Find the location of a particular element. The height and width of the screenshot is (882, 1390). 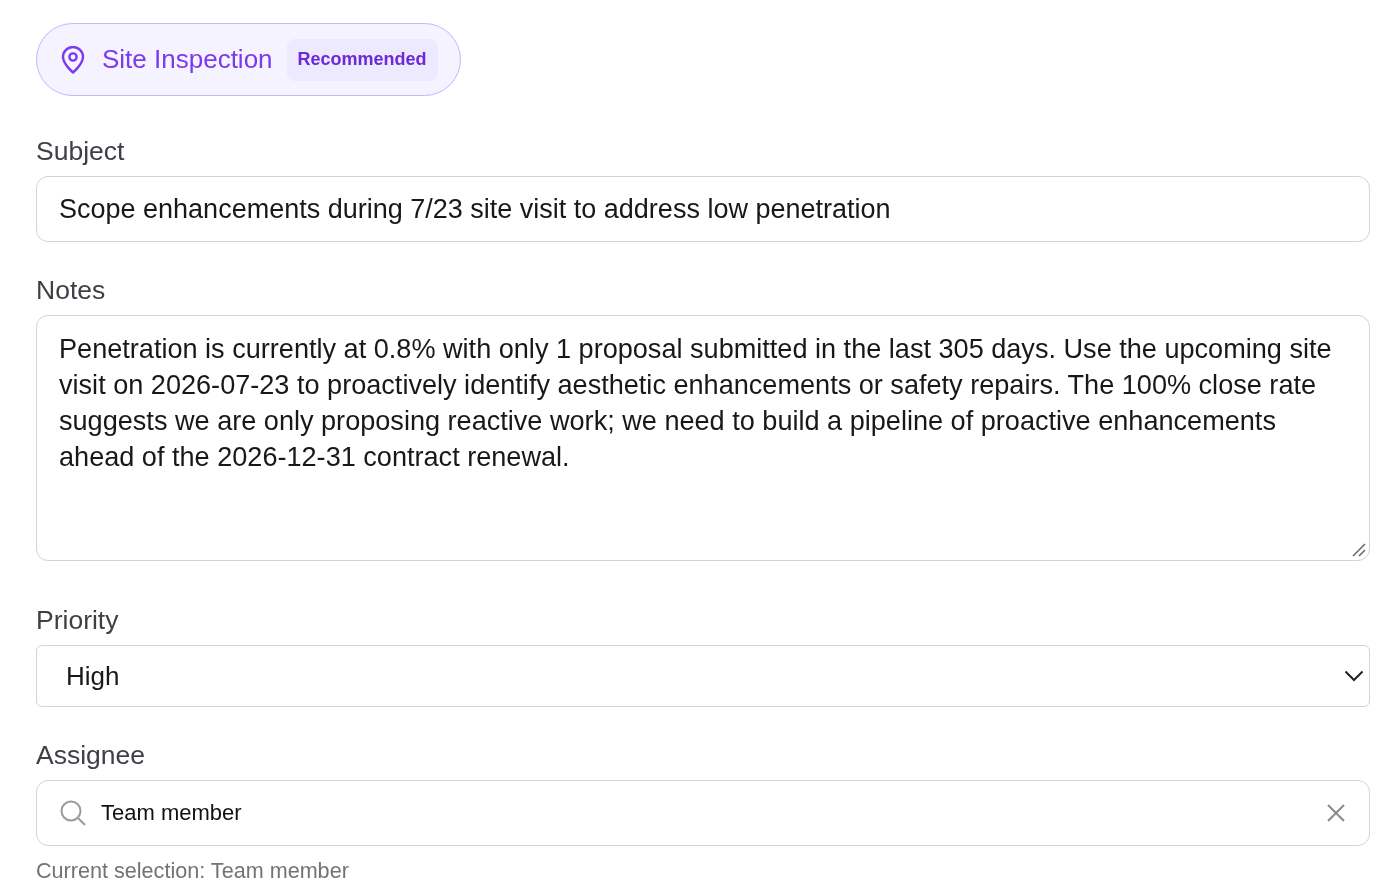

search-icon is located at coordinates (73, 813).